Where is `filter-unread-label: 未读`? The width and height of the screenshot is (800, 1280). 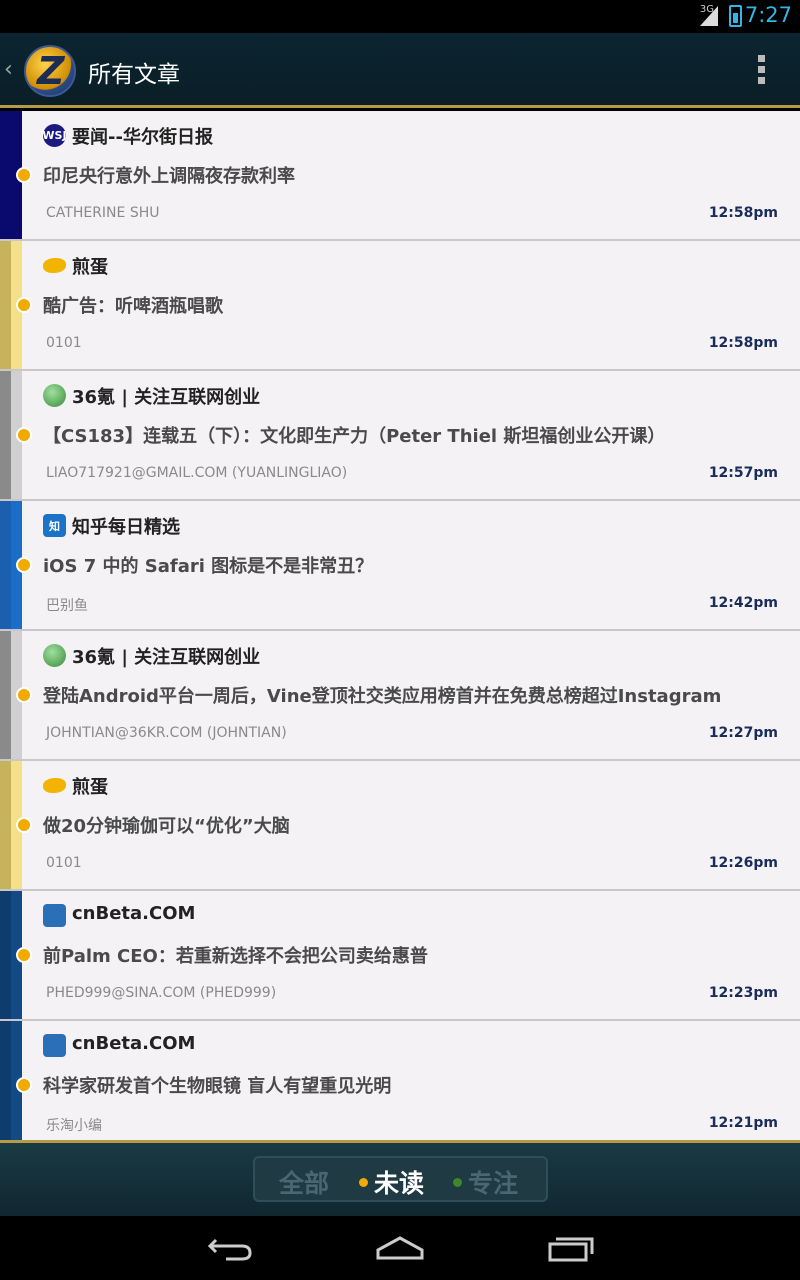 filter-unread-label: 未读 is located at coordinates (399, 1183).